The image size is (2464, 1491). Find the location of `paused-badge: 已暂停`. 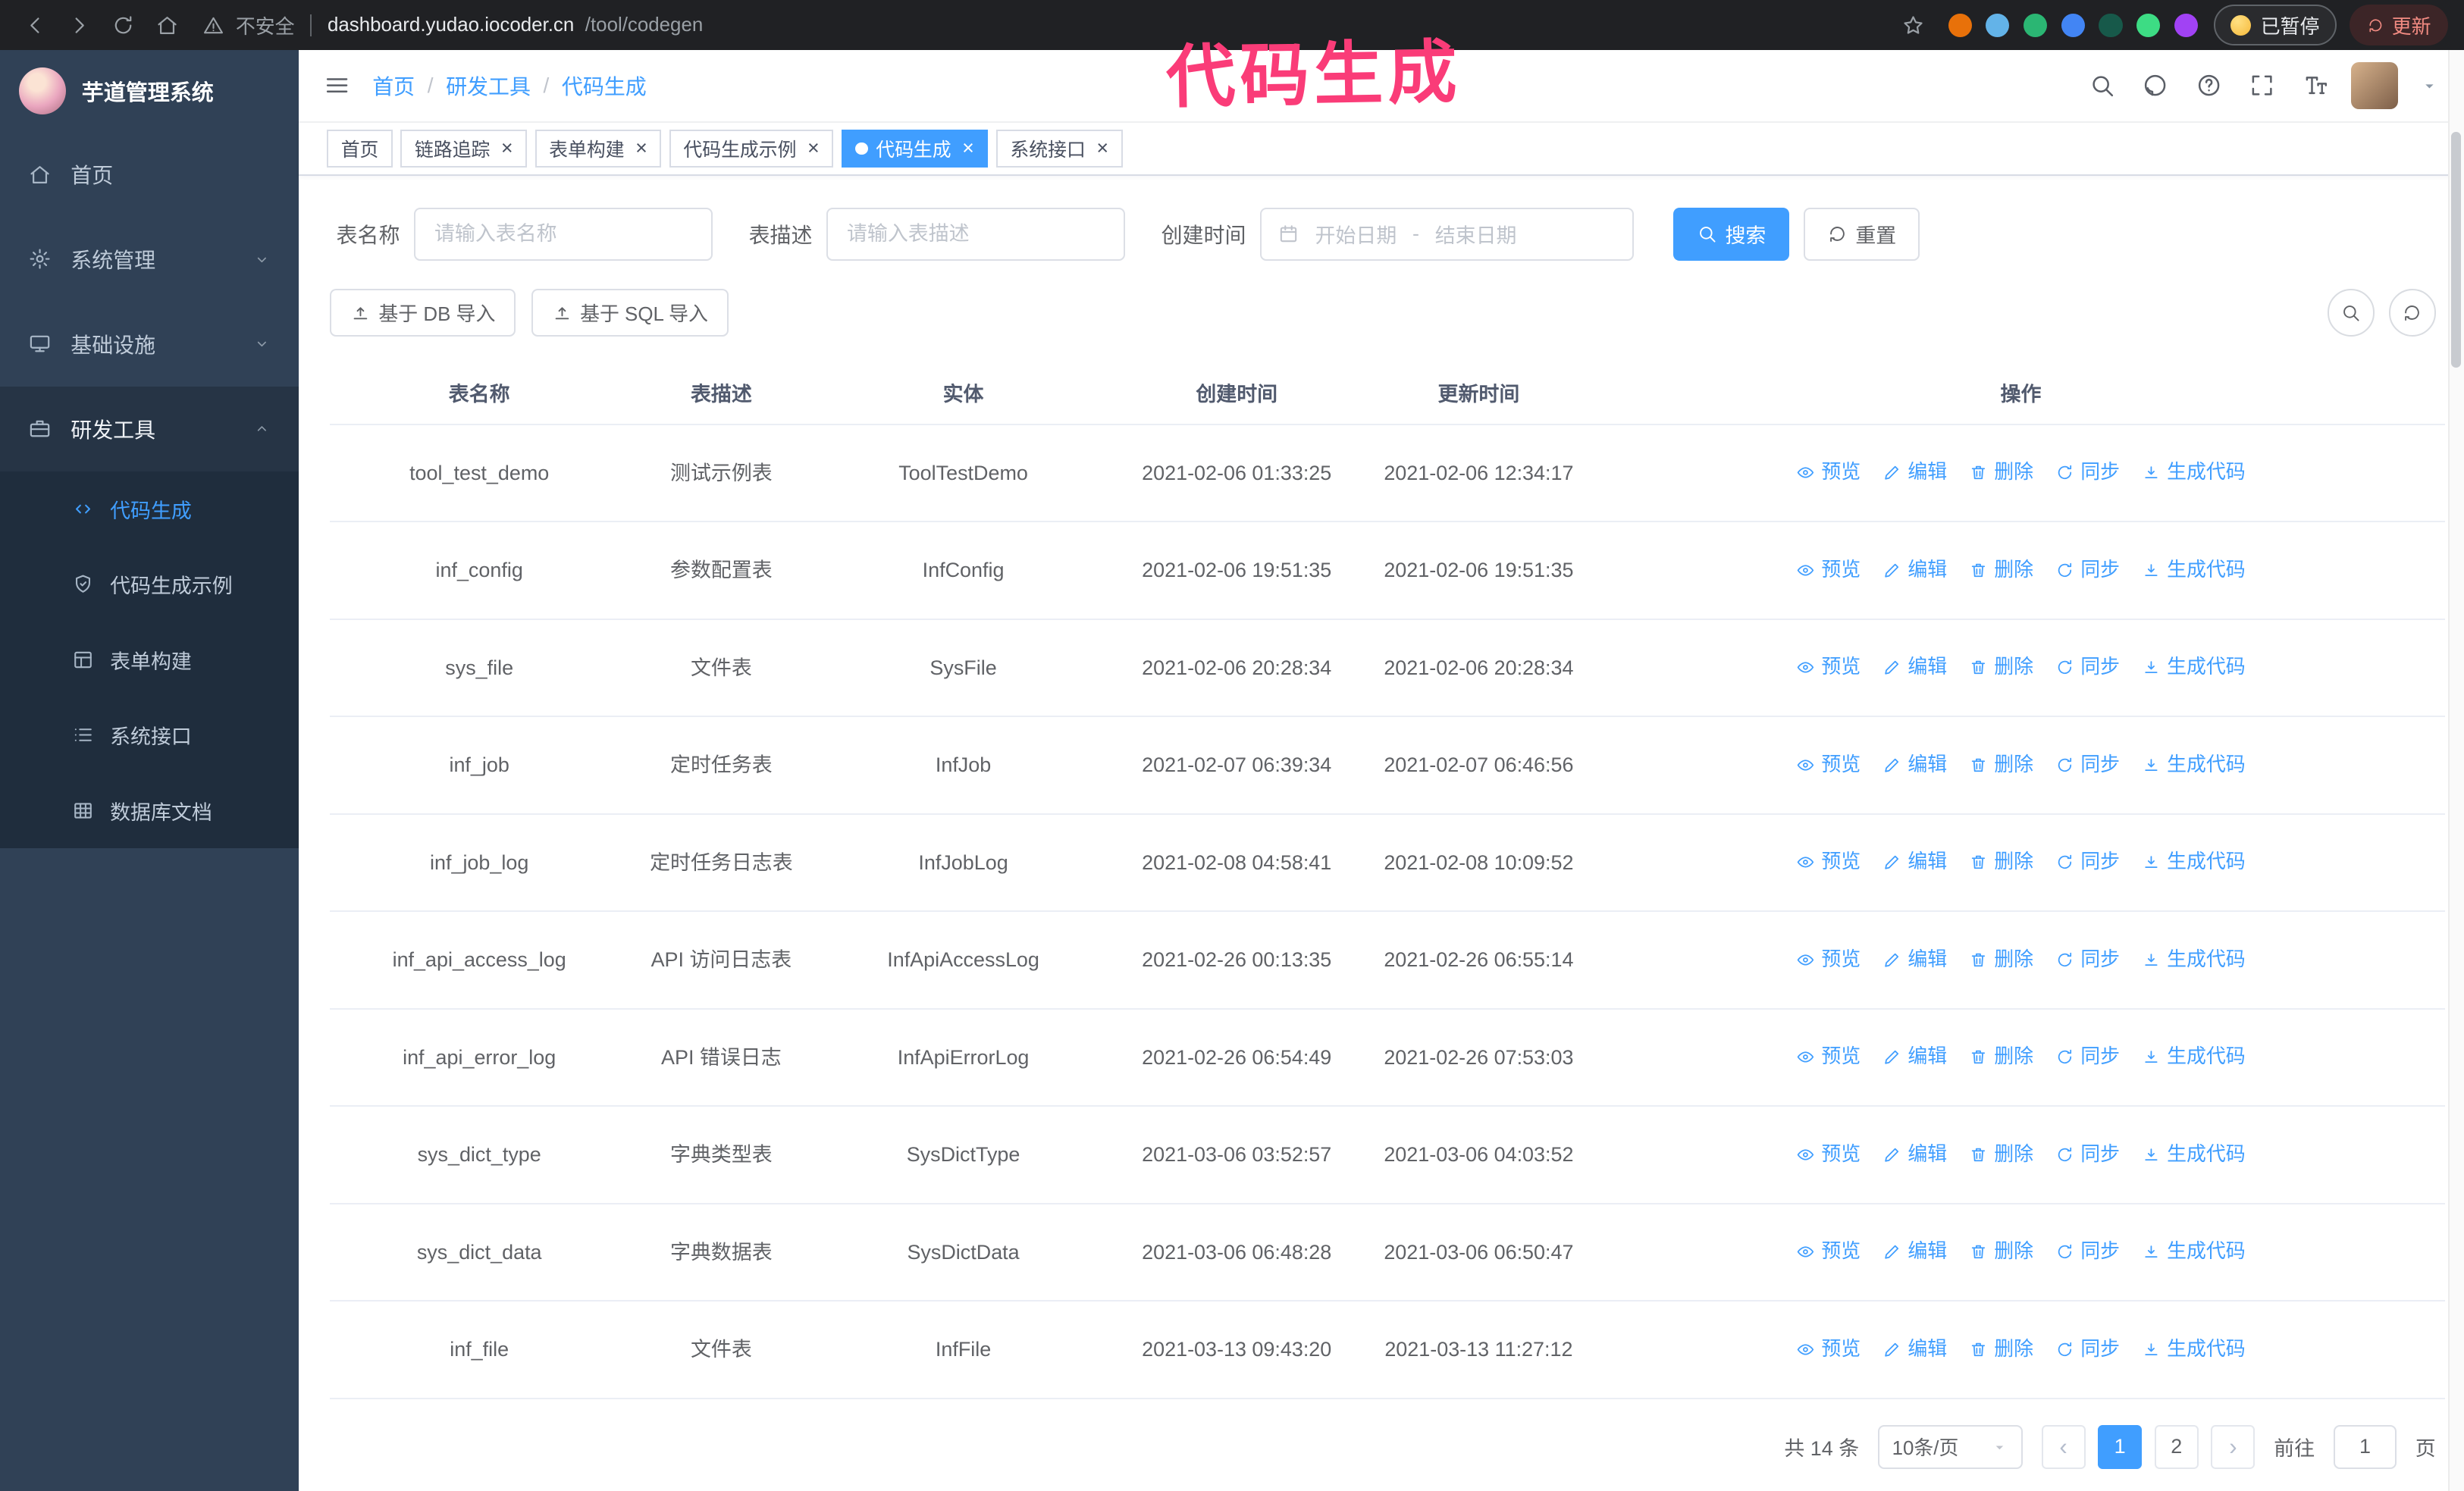

paused-badge: 已暂停 is located at coordinates (2275, 25).